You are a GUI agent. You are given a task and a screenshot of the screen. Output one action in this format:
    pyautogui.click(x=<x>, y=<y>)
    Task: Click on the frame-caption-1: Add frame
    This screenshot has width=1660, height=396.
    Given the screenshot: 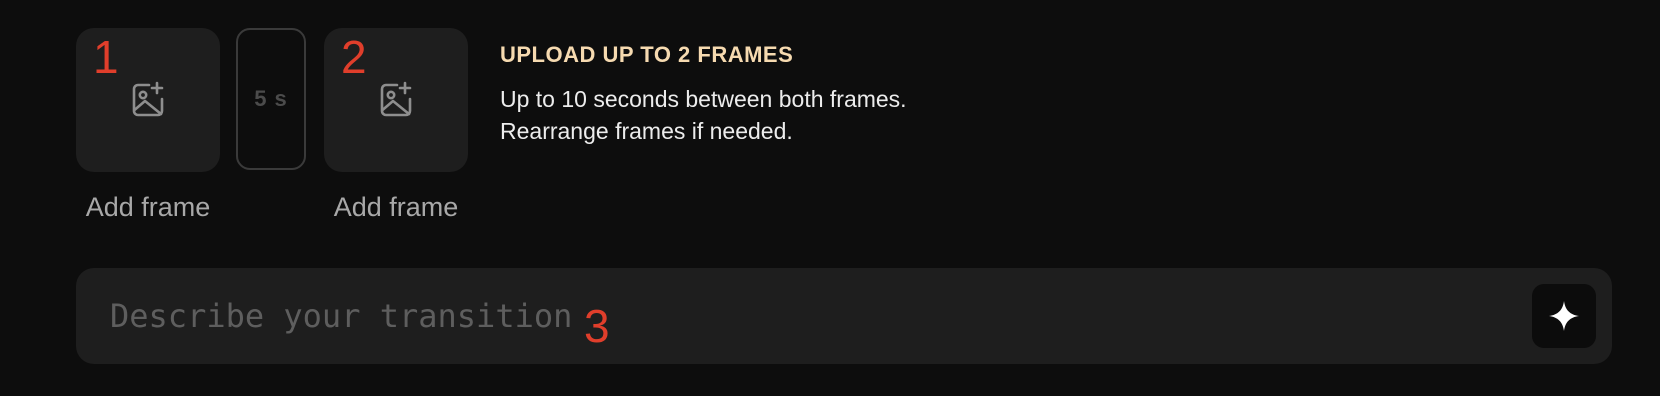 What is the action you would take?
    pyautogui.click(x=148, y=207)
    